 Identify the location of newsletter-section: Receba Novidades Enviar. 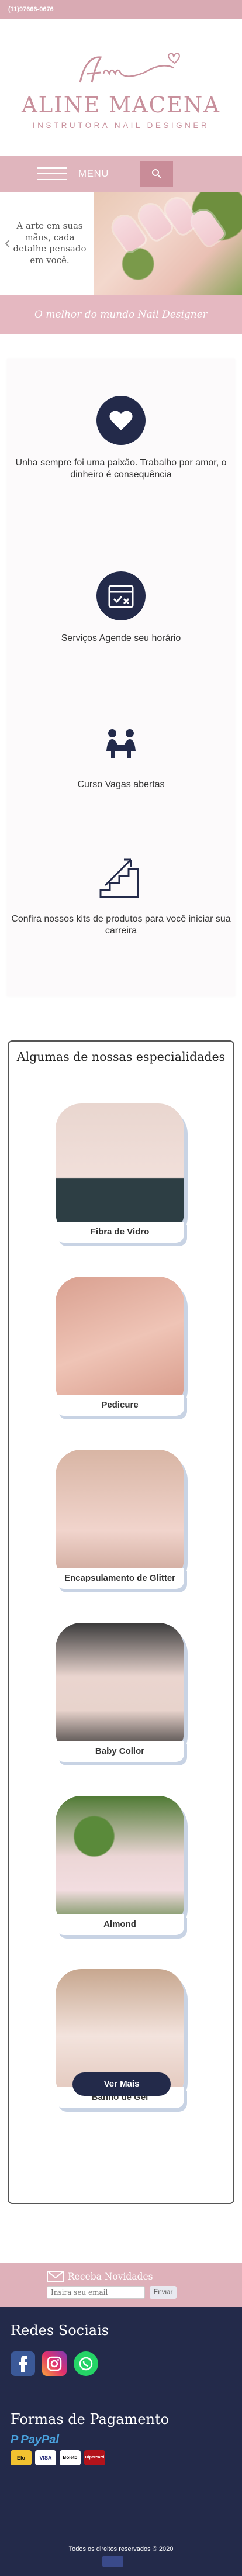
(121, 2285).